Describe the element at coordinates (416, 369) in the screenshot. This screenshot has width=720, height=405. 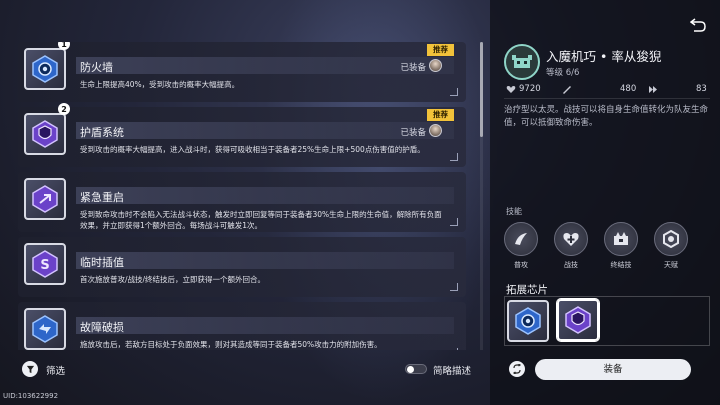
I see `brief-description-toggle` at that location.